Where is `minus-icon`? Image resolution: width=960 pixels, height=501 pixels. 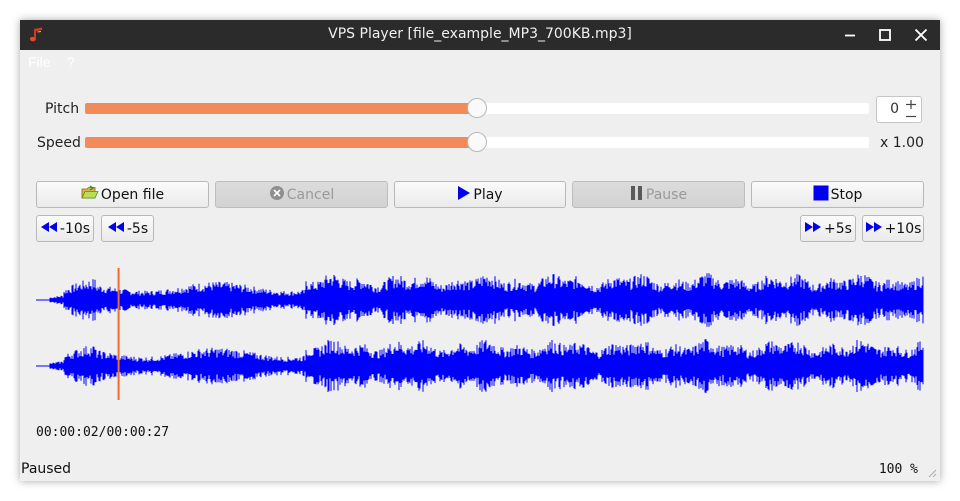 minus-icon is located at coordinates (911, 115).